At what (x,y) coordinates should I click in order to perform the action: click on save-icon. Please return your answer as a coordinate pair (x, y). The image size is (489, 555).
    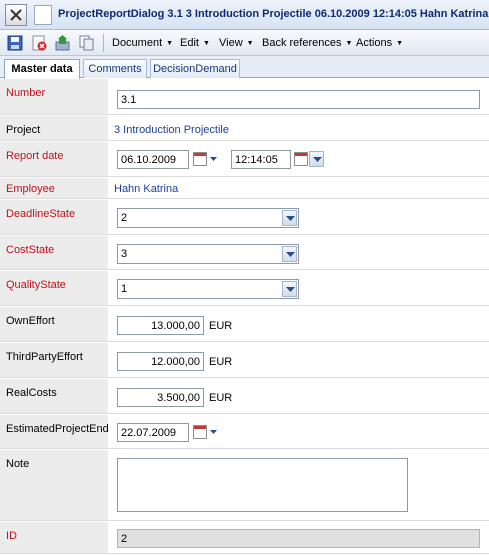
    Looking at the image, I should click on (15, 43).